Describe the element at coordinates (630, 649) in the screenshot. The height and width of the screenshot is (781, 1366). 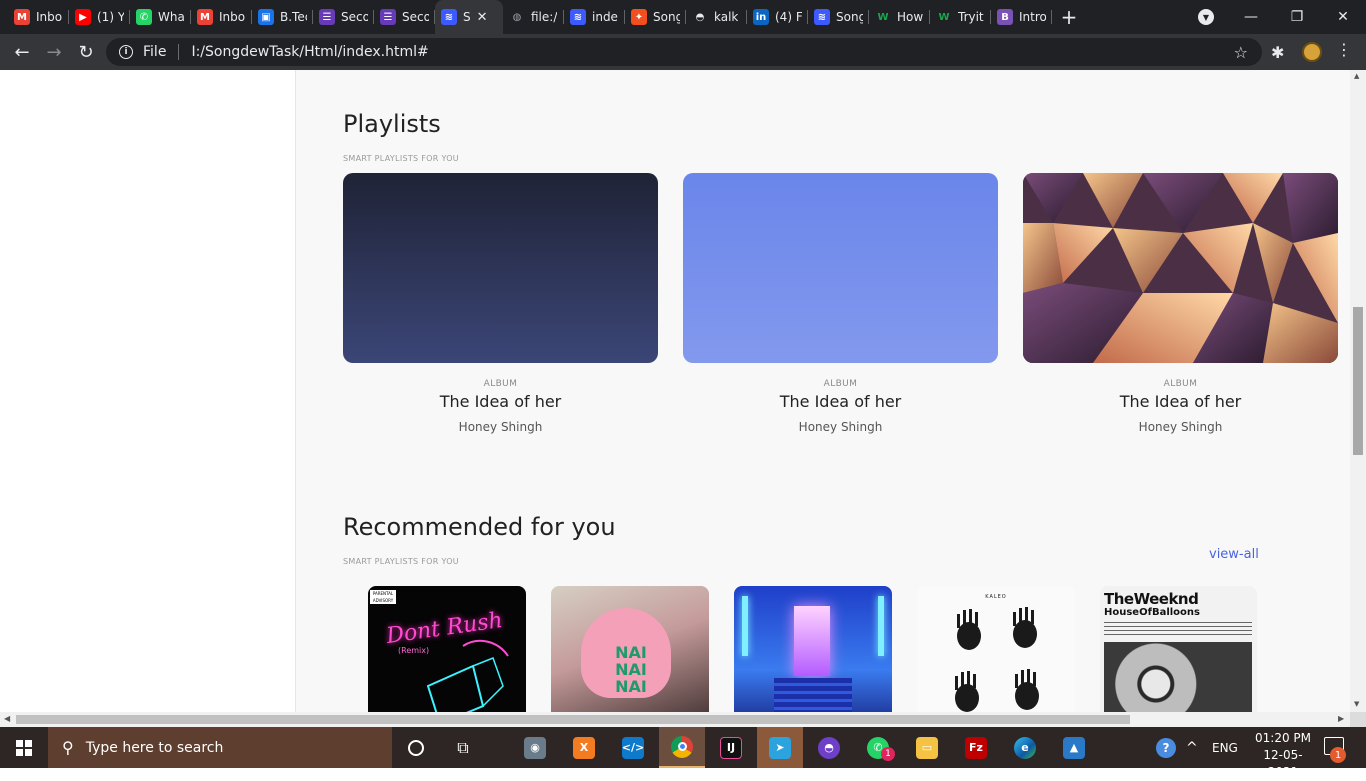
I see `recommended-cover-nai-nai-nai: NAI NAI NAI` at that location.